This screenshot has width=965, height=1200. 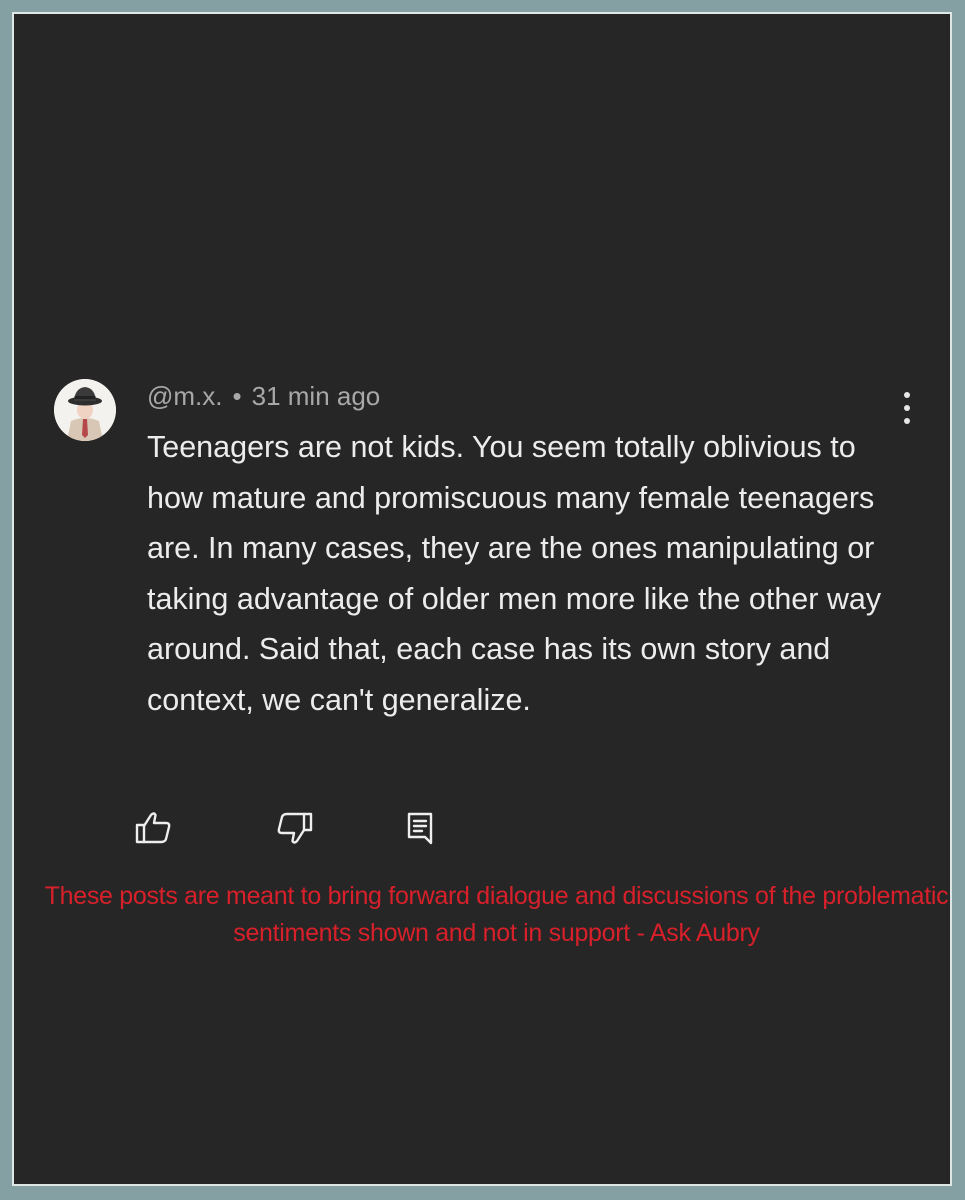 What do you see at coordinates (316, 396) in the screenshot?
I see `comment-timestamp: 31 min ago` at bounding box center [316, 396].